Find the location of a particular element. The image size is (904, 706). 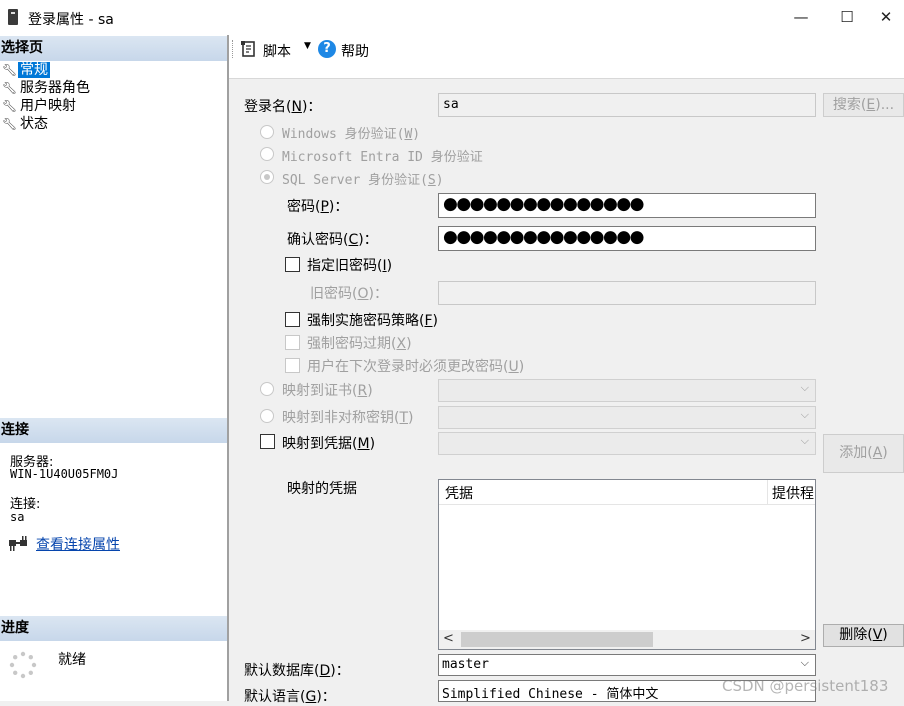

app-icon is located at coordinates (13, 17).